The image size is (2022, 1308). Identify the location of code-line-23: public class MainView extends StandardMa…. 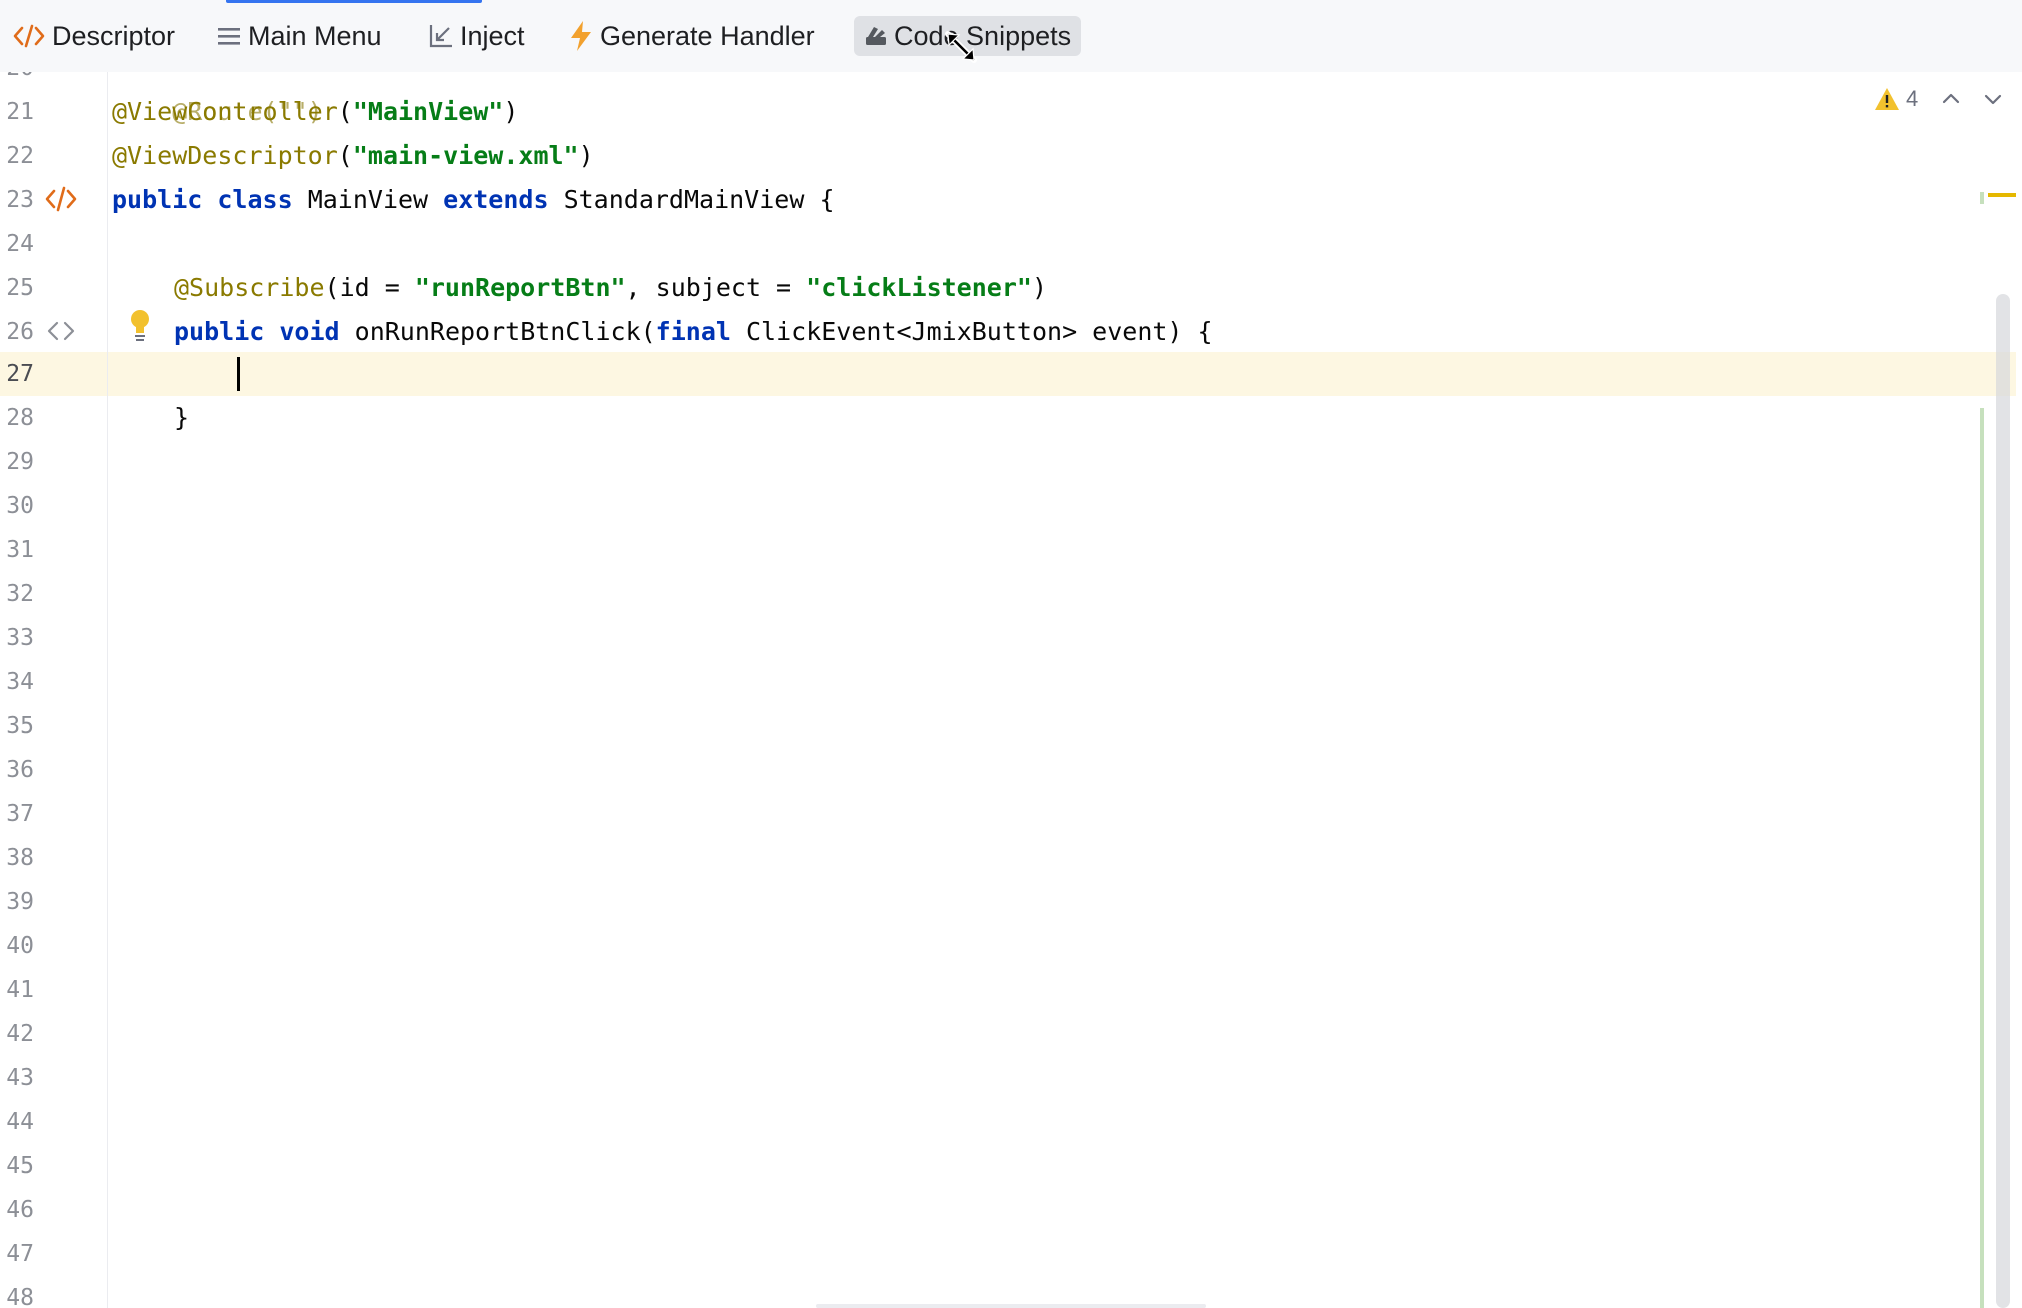
(473, 200).